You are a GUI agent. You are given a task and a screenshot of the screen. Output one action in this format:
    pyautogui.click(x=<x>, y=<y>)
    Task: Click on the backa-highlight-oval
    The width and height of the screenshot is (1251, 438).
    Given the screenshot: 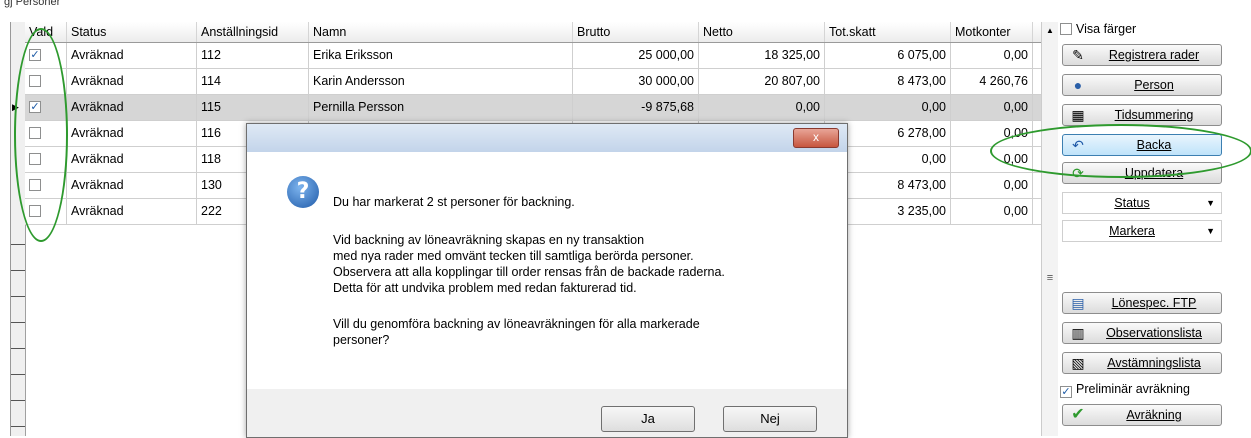 What is the action you would take?
    pyautogui.click(x=1120, y=151)
    